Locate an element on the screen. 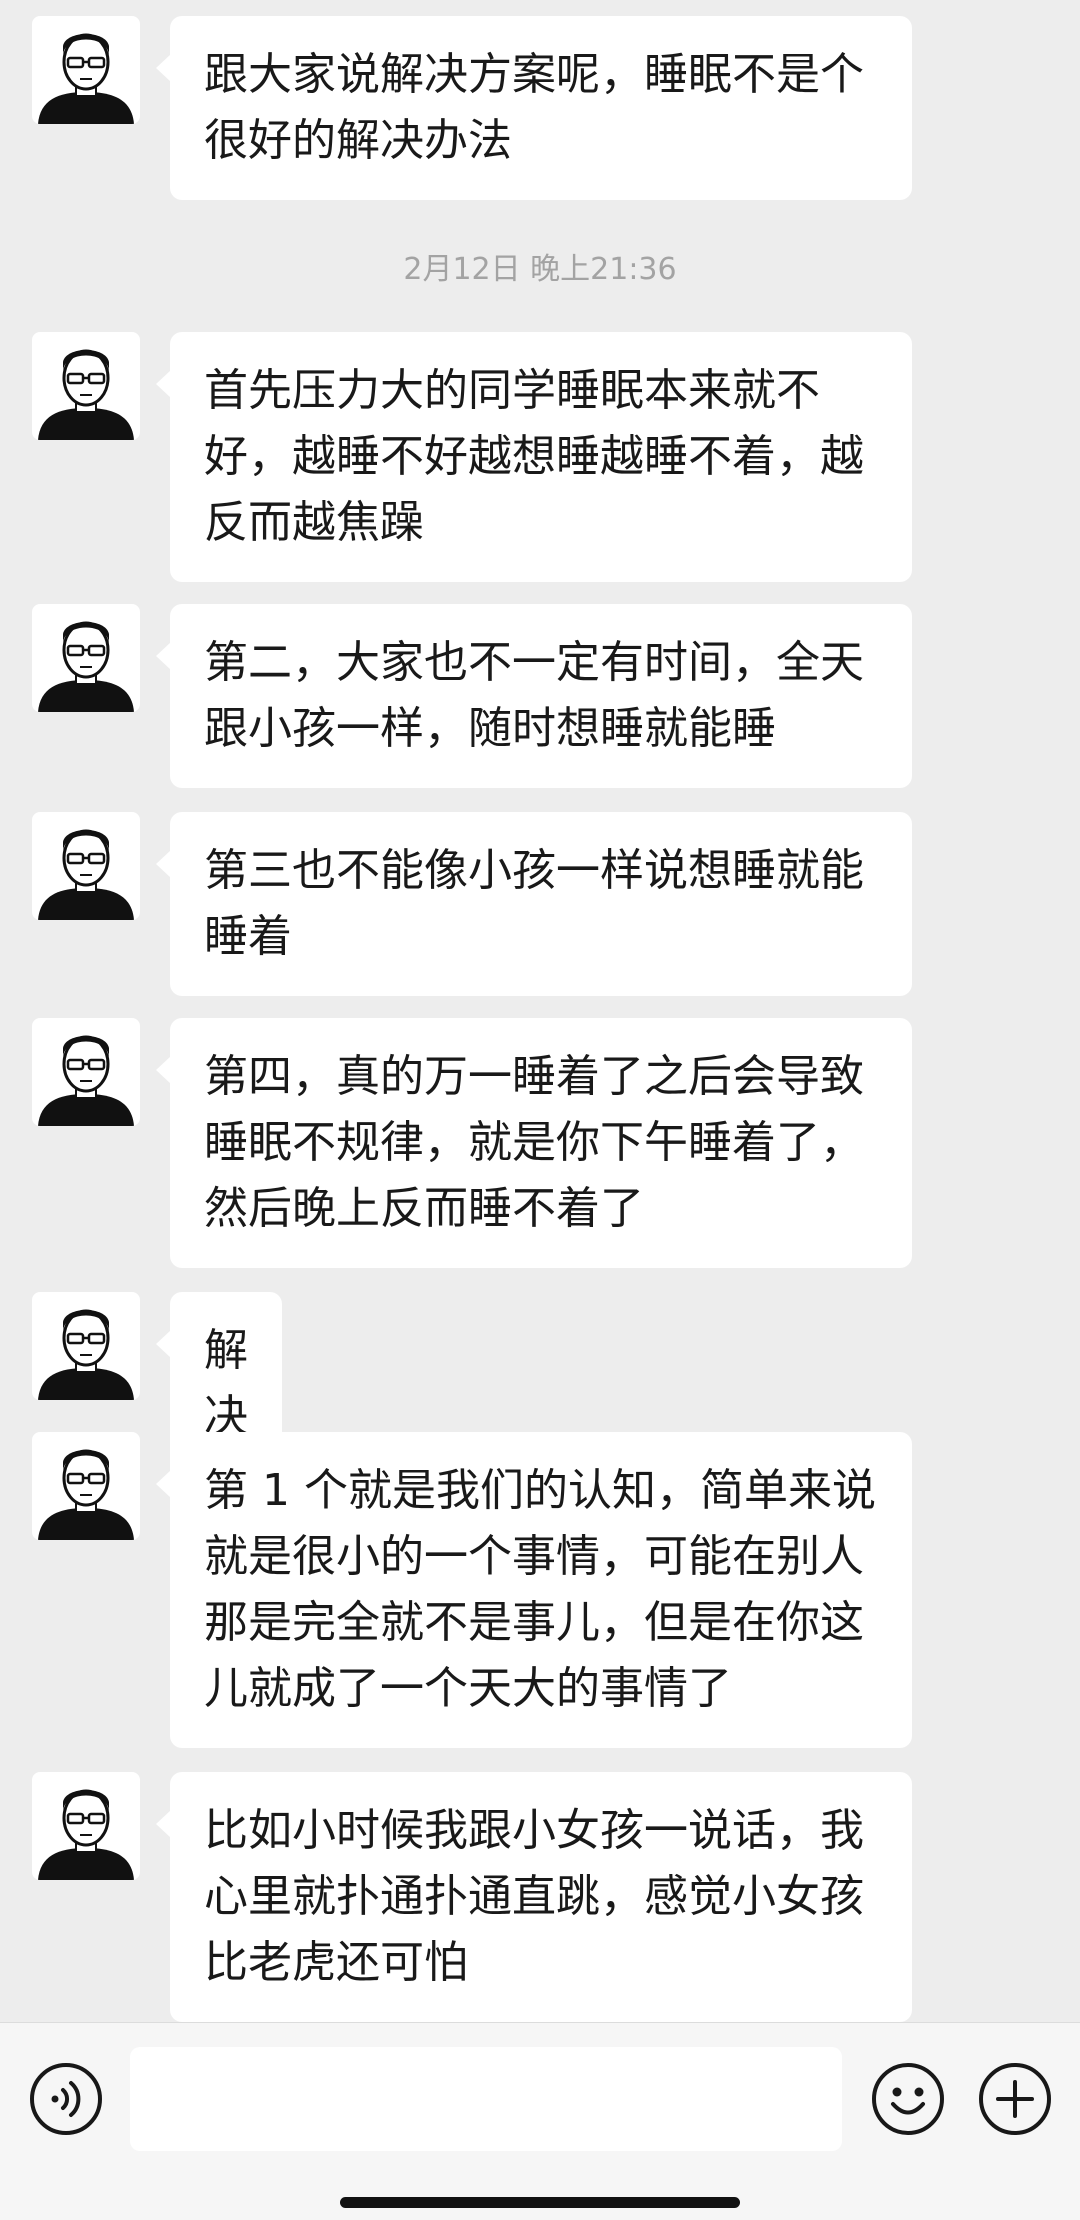 The width and height of the screenshot is (1080, 2220). add-icon is located at coordinates (1015, 2099).